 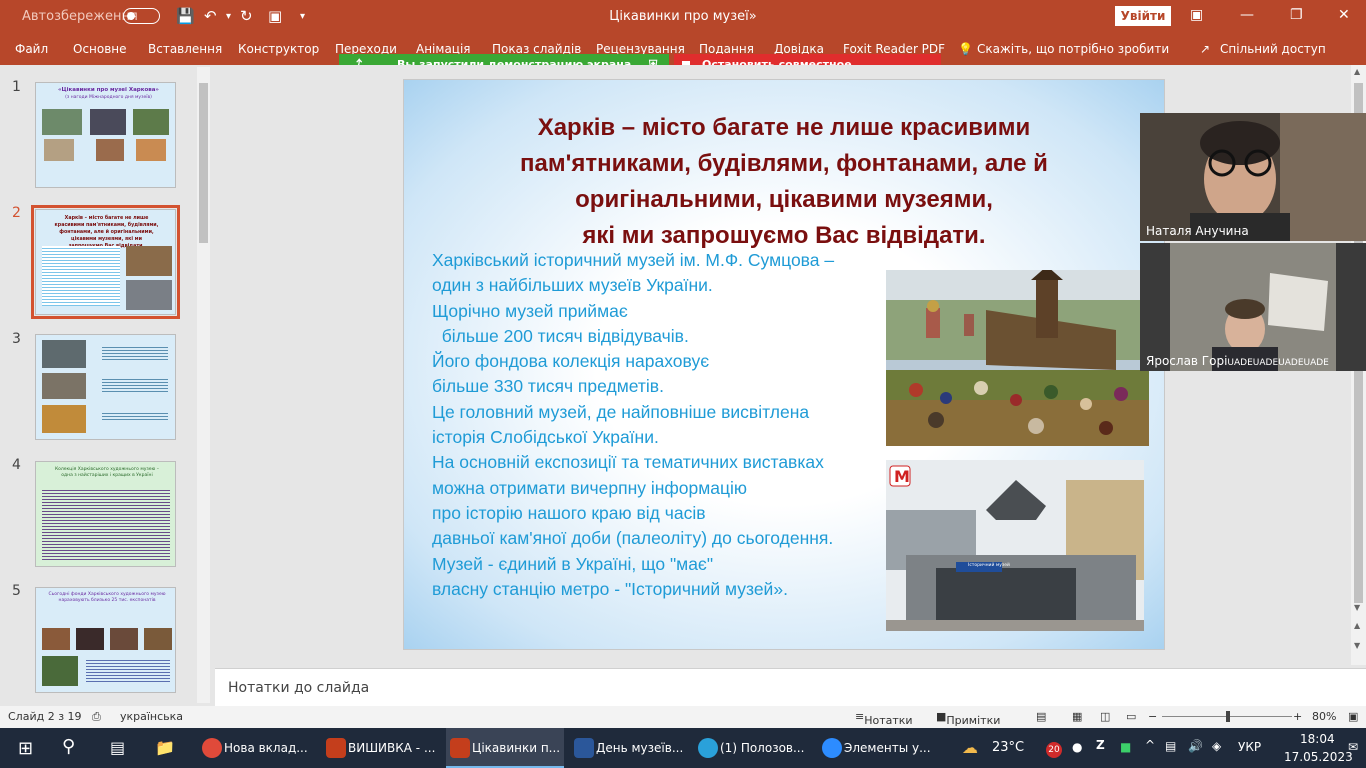 I want to click on weather-icon: ☁, so click(x=970, y=747).